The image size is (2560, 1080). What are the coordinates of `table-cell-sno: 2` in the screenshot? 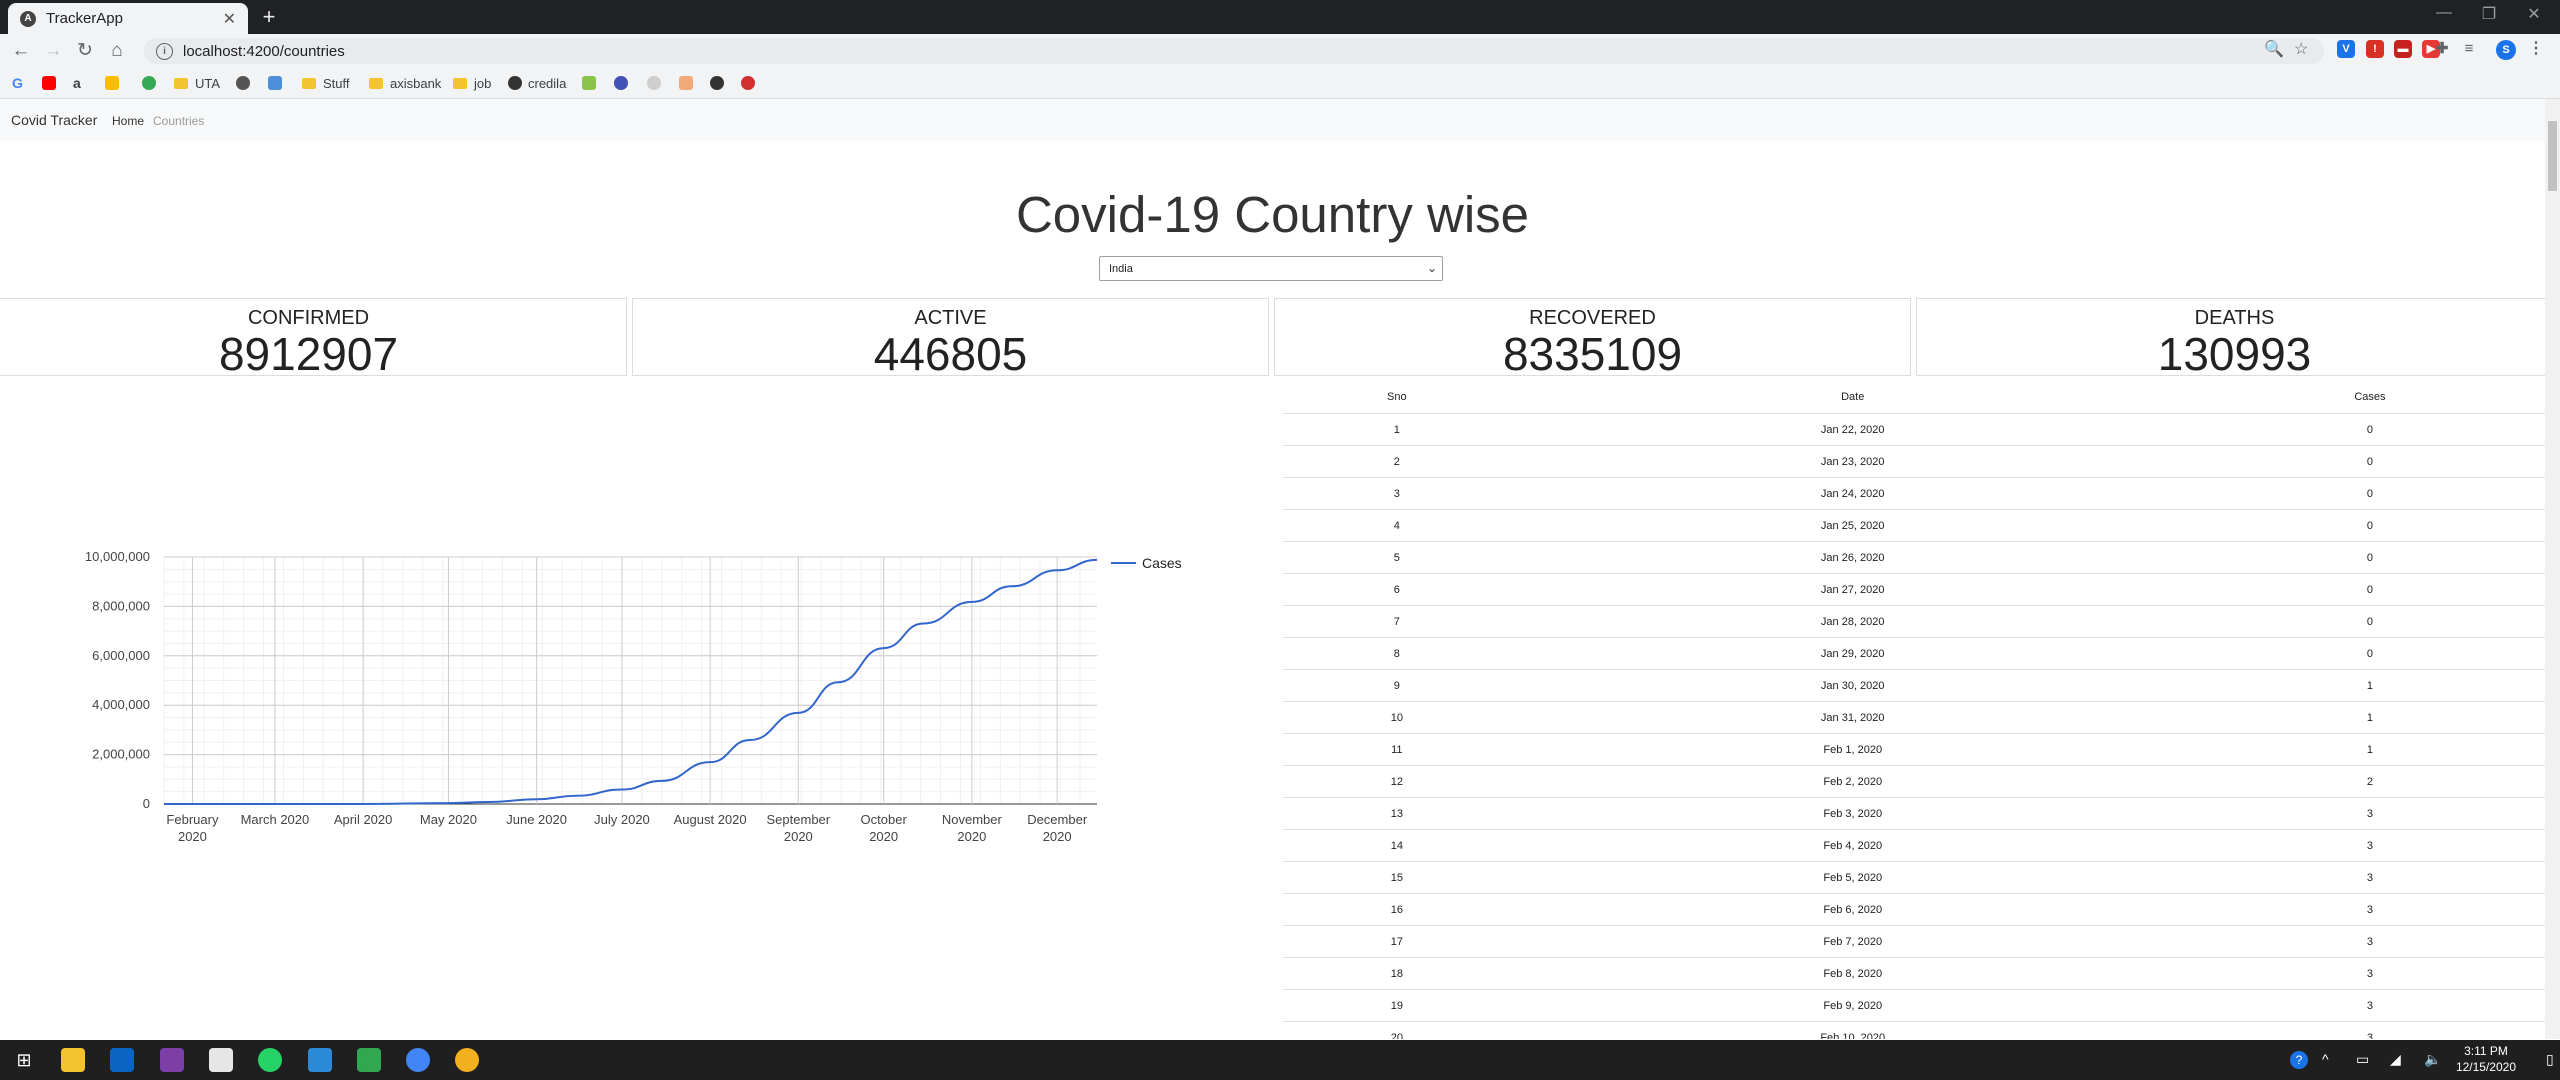 It's located at (1397, 461).